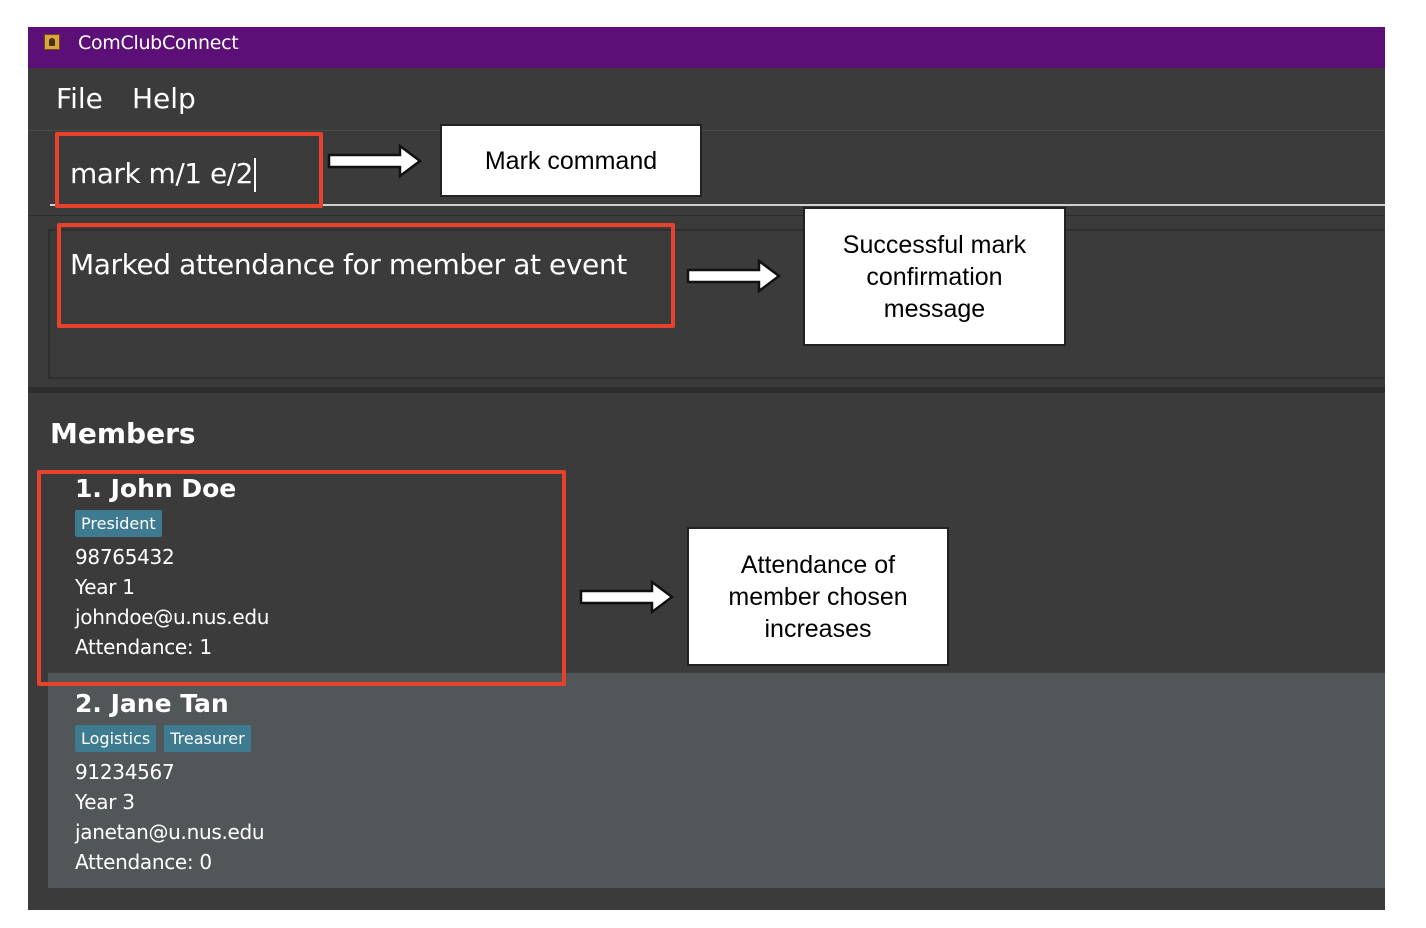 Image resolution: width=1426 pixels, height=928 pixels. What do you see at coordinates (105, 802) in the screenshot?
I see `member-year: Year 3` at bounding box center [105, 802].